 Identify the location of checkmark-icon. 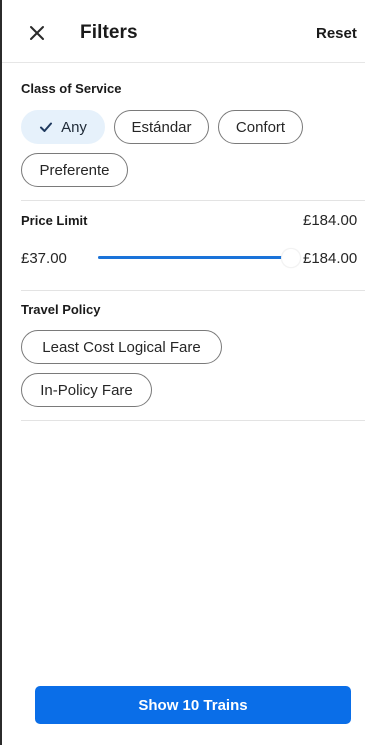
(46, 127).